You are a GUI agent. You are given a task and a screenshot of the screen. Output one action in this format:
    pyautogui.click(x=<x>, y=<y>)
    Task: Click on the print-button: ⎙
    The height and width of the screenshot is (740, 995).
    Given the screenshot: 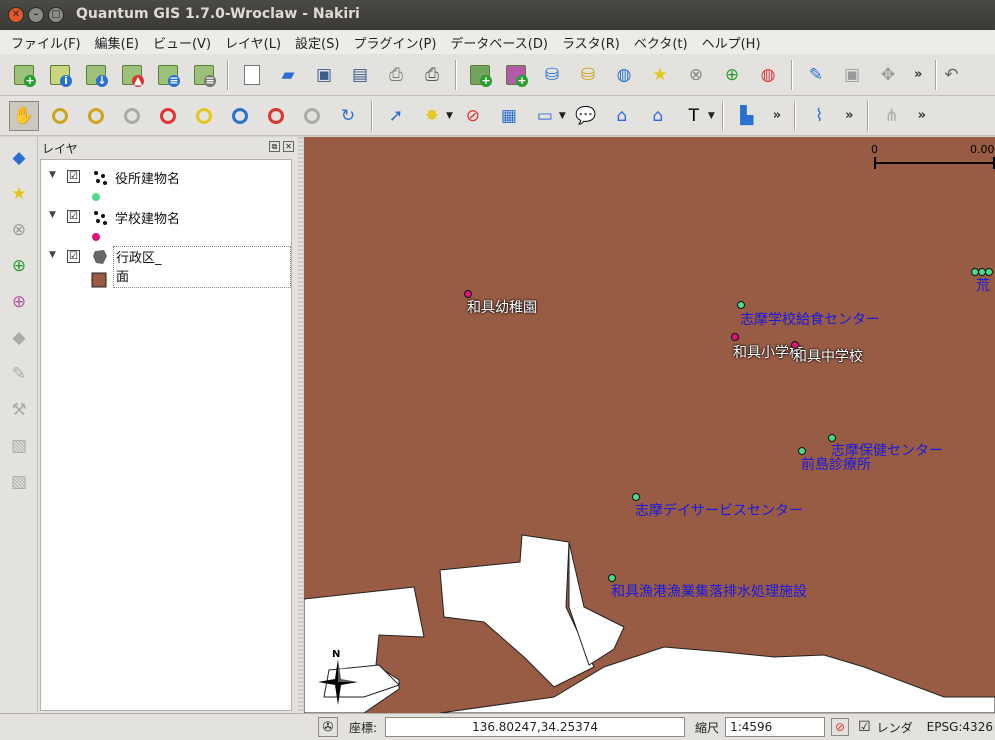 What is the action you would take?
    pyautogui.click(x=432, y=75)
    